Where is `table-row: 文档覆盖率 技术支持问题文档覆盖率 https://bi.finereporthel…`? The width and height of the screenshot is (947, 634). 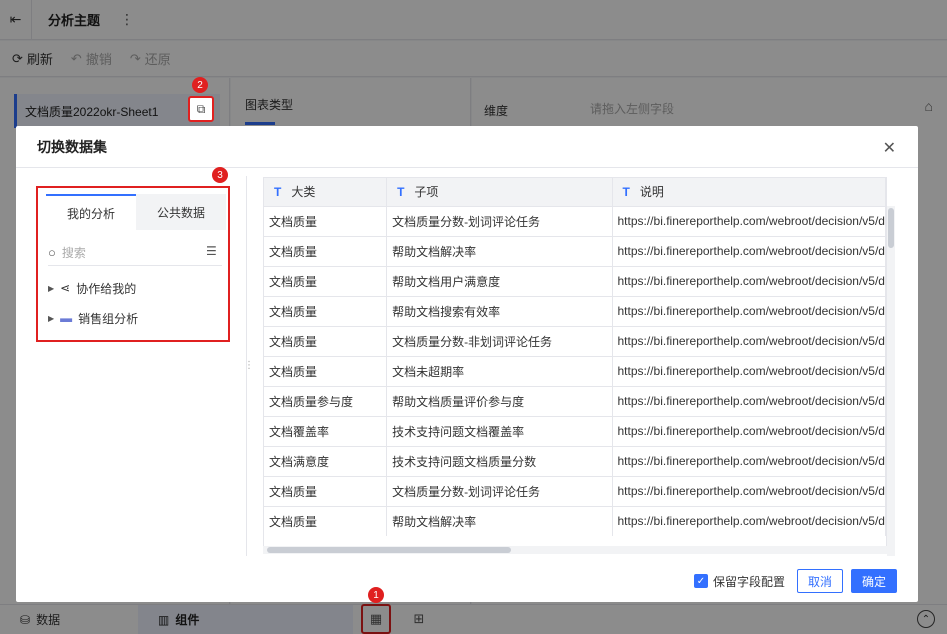 table-row: 文档覆盖率 技术支持问题文档覆盖率 https://bi.finereporthel… is located at coordinates (575, 430).